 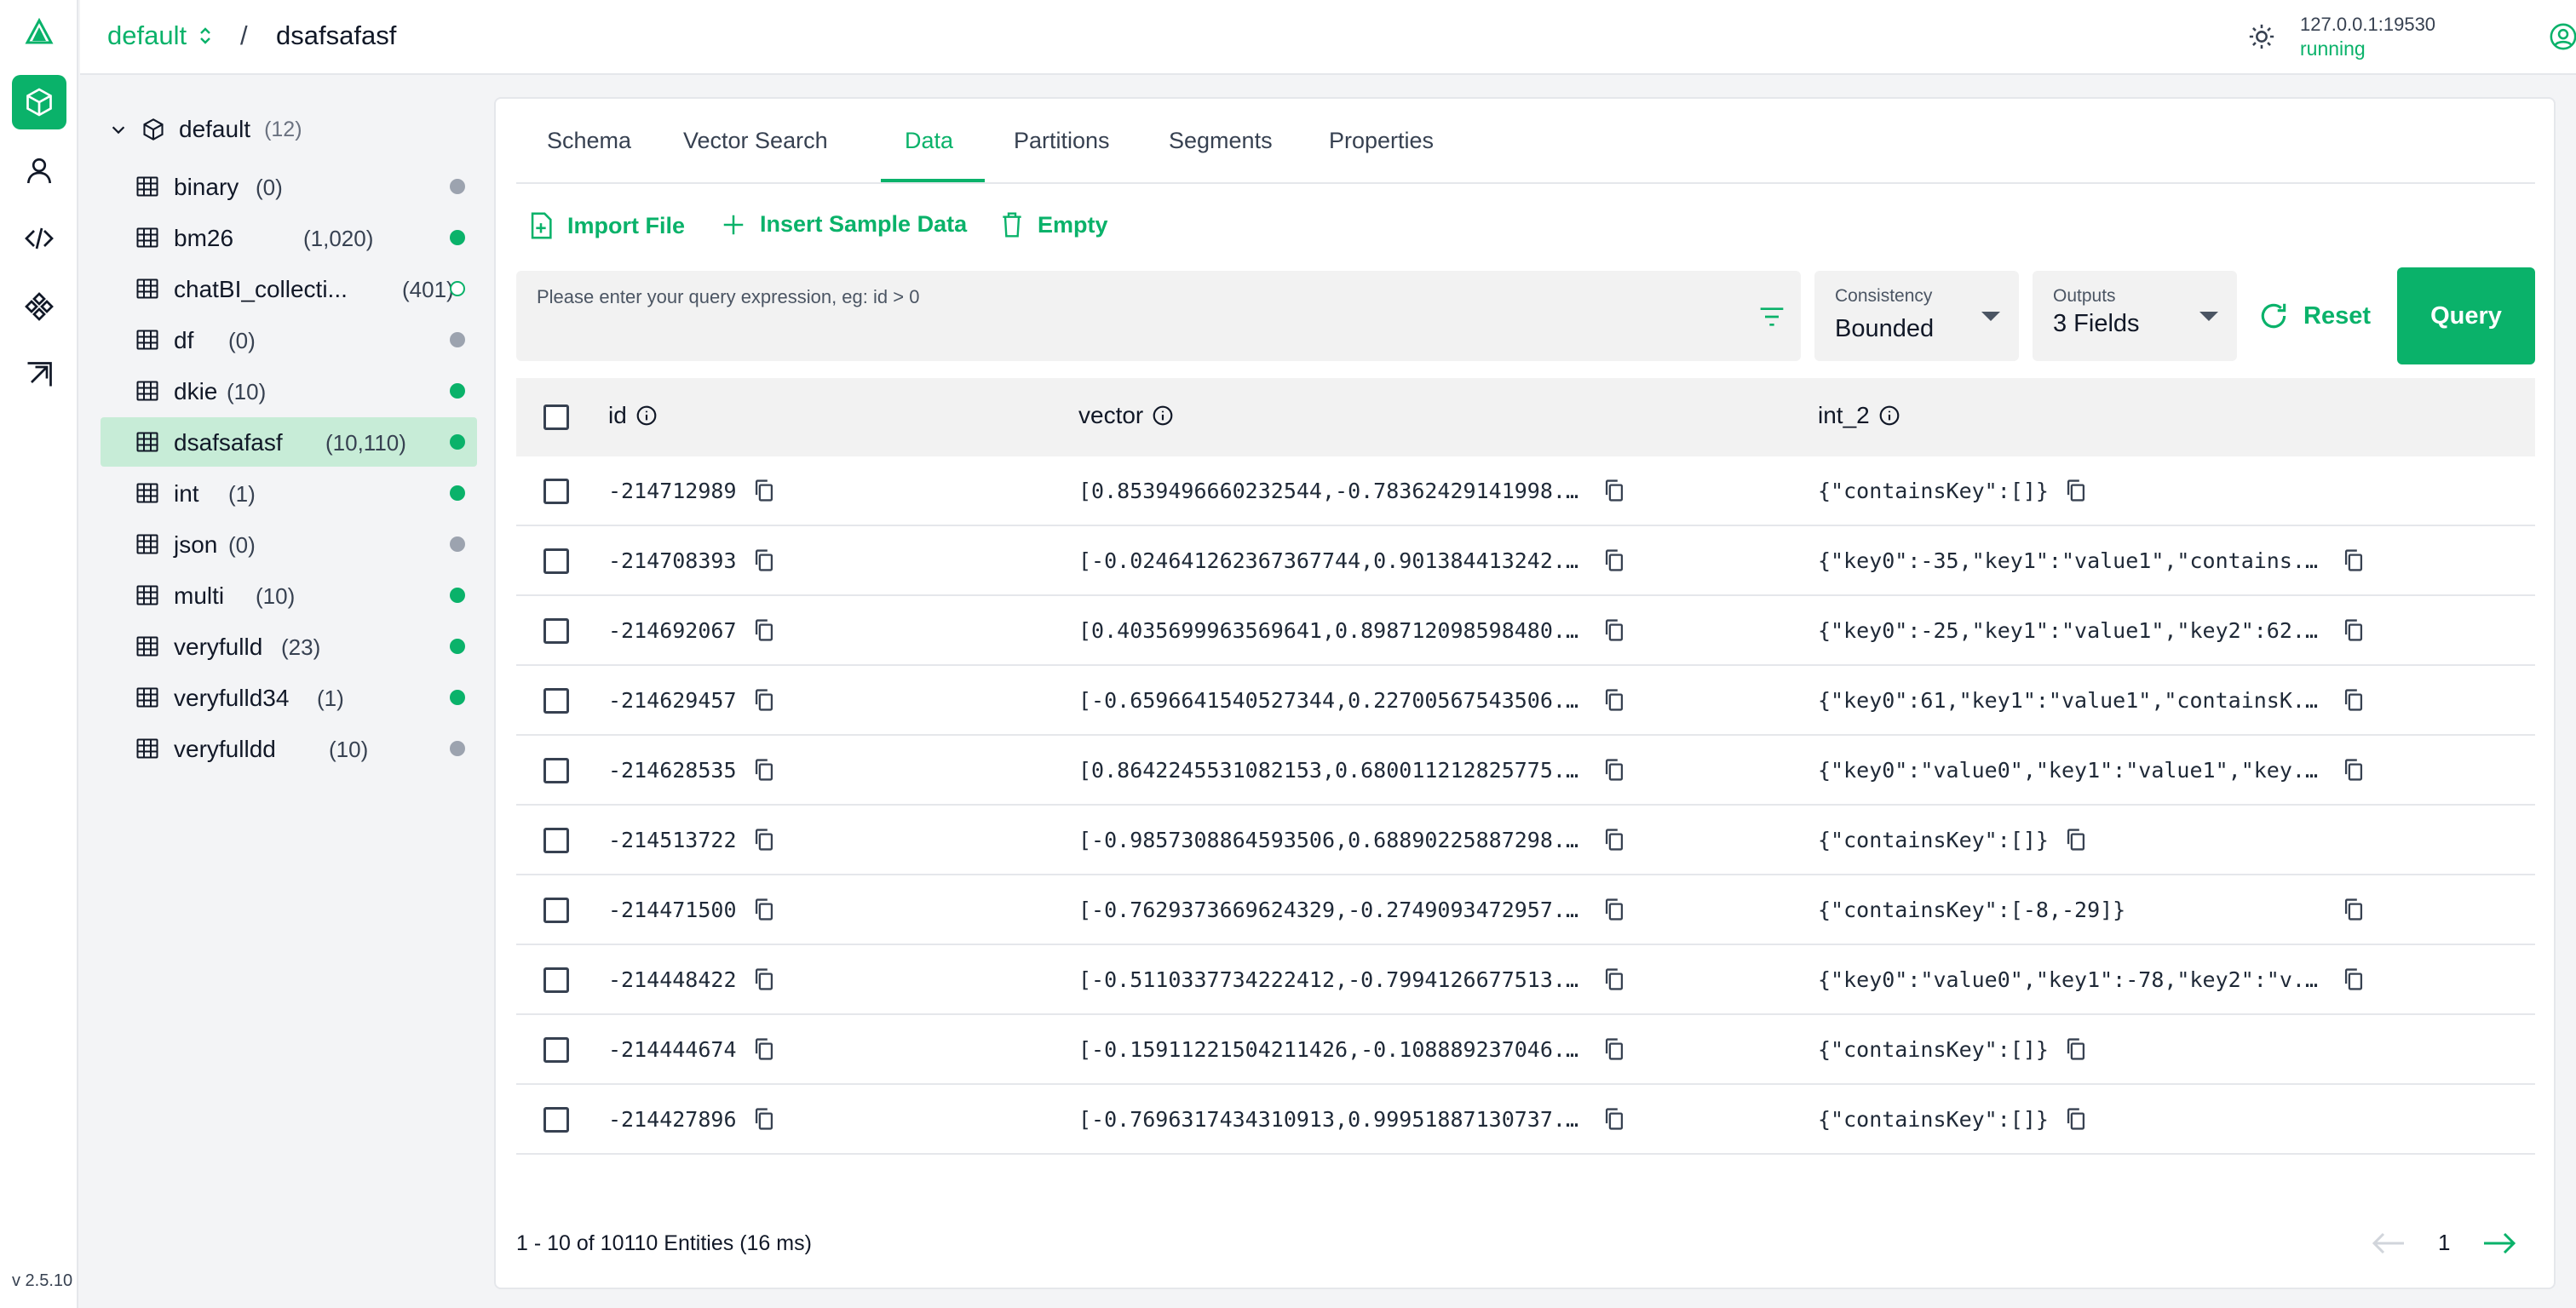 What do you see at coordinates (289, 186) in the screenshot?
I see `tree-item-collection: binary (0)` at bounding box center [289, 186].